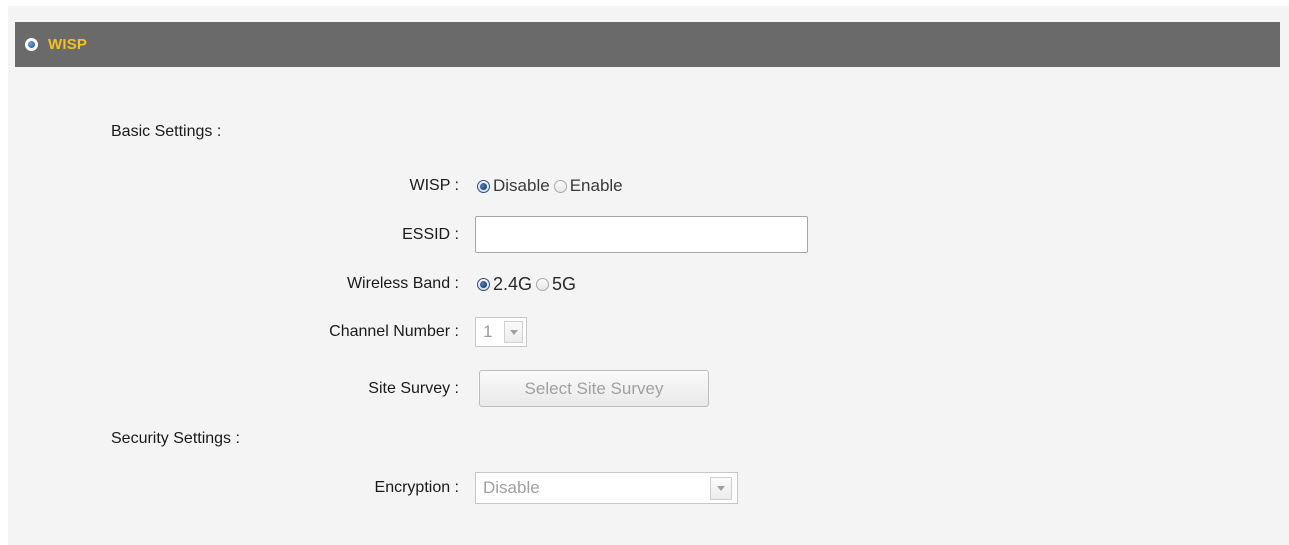 This screenshot has height=545, width=1289. I want to click on essid-row: ESSID :, so click(644, 234).